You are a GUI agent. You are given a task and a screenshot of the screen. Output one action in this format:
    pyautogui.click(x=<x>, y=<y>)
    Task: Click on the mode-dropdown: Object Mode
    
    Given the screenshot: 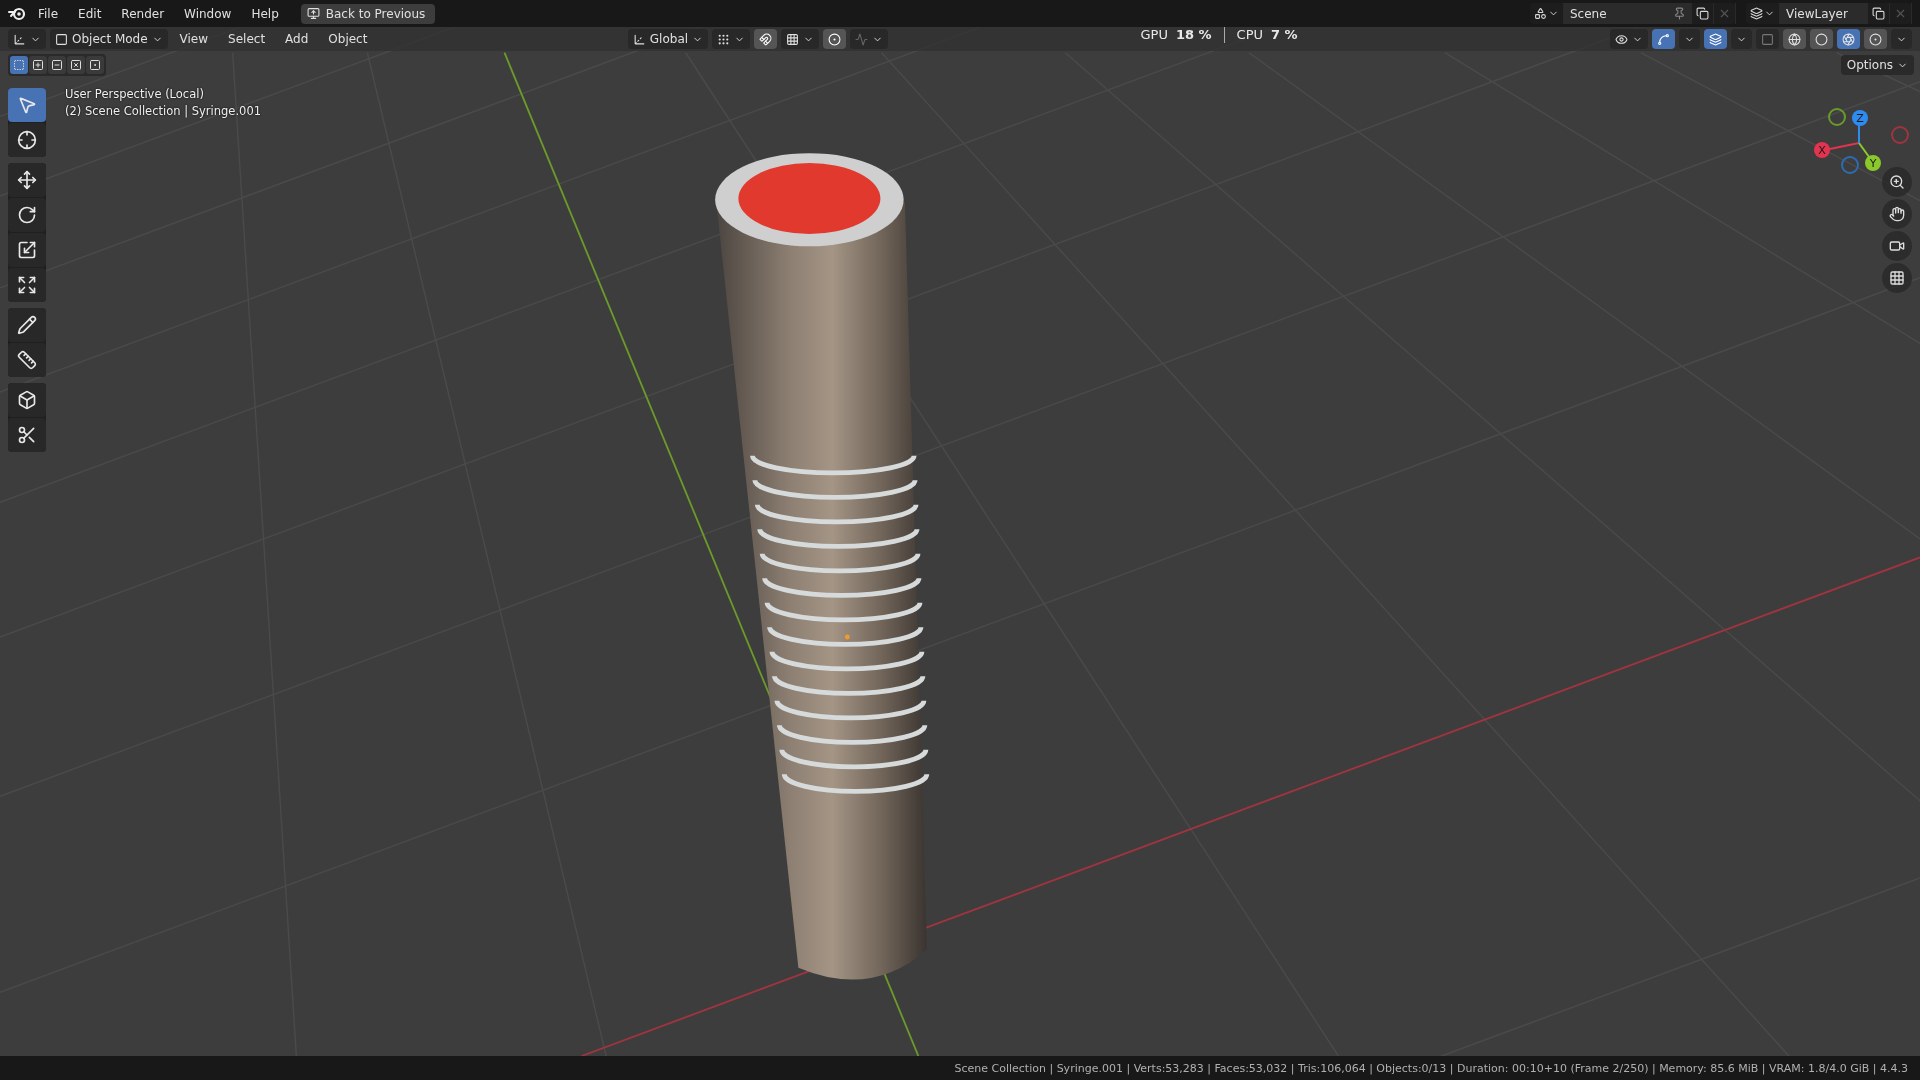 What is the action you would take?
    pyautogui.click(x=109, y=39)
    